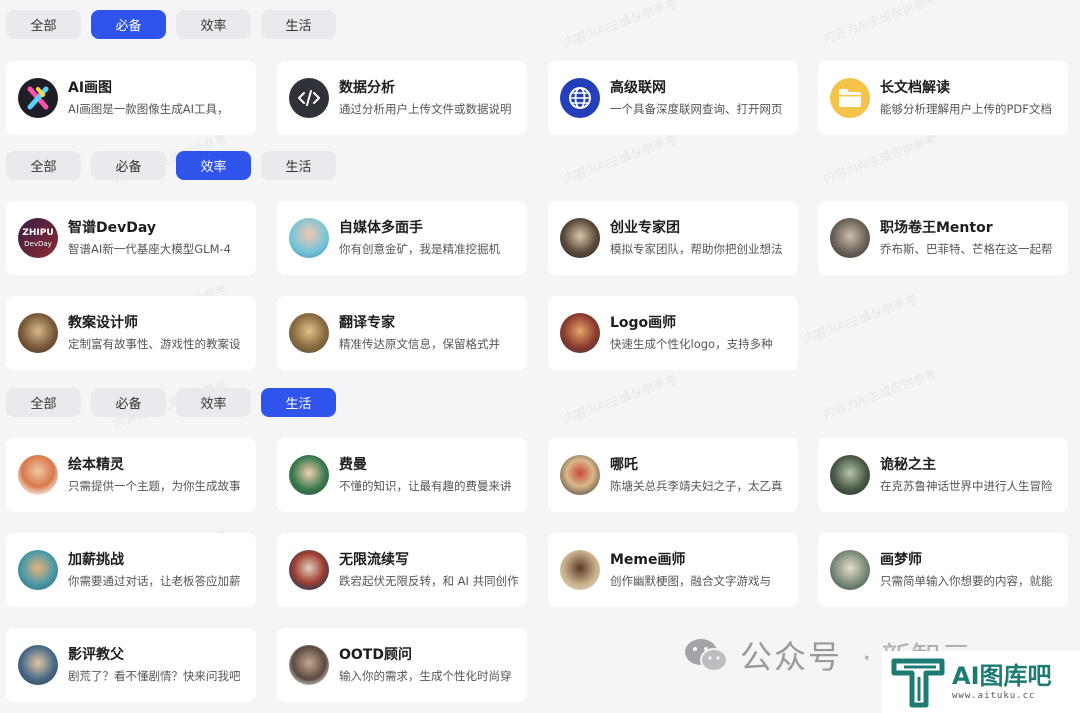  Describe the element at coordinates (149, 249) in the screenshot. I see `card-desc: 智谱AI新一代基座大模型GLM-4` at that location.